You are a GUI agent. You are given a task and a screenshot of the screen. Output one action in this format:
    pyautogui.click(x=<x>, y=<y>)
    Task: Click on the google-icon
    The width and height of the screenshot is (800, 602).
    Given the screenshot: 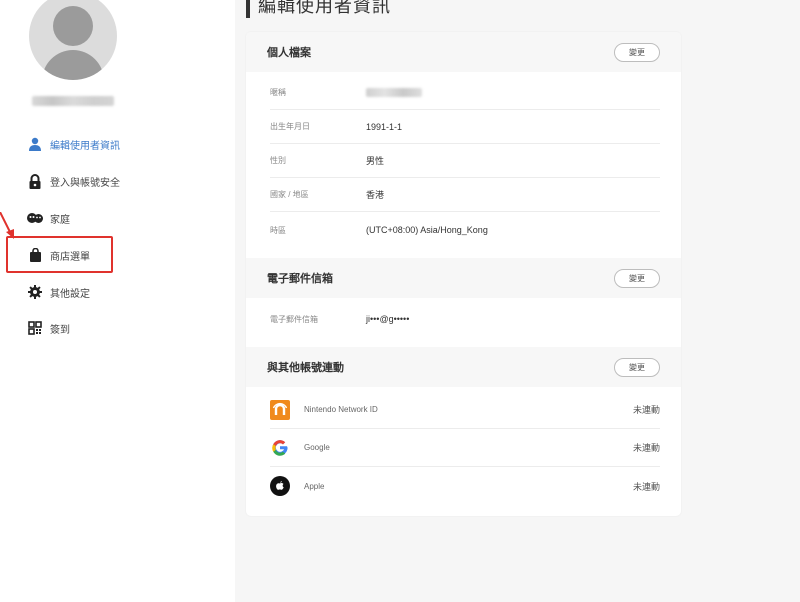 What is the action you would take?
    pyautogui.click(x=280, y=448)
    